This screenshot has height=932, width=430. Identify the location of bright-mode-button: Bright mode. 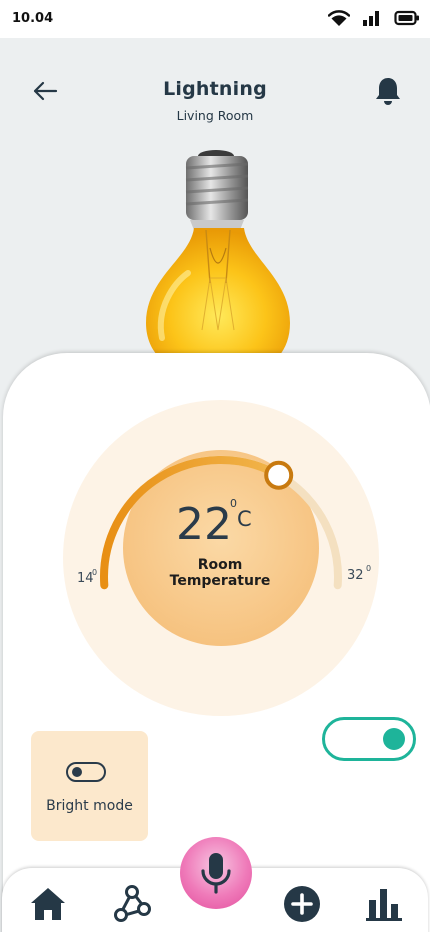
(89, 786).